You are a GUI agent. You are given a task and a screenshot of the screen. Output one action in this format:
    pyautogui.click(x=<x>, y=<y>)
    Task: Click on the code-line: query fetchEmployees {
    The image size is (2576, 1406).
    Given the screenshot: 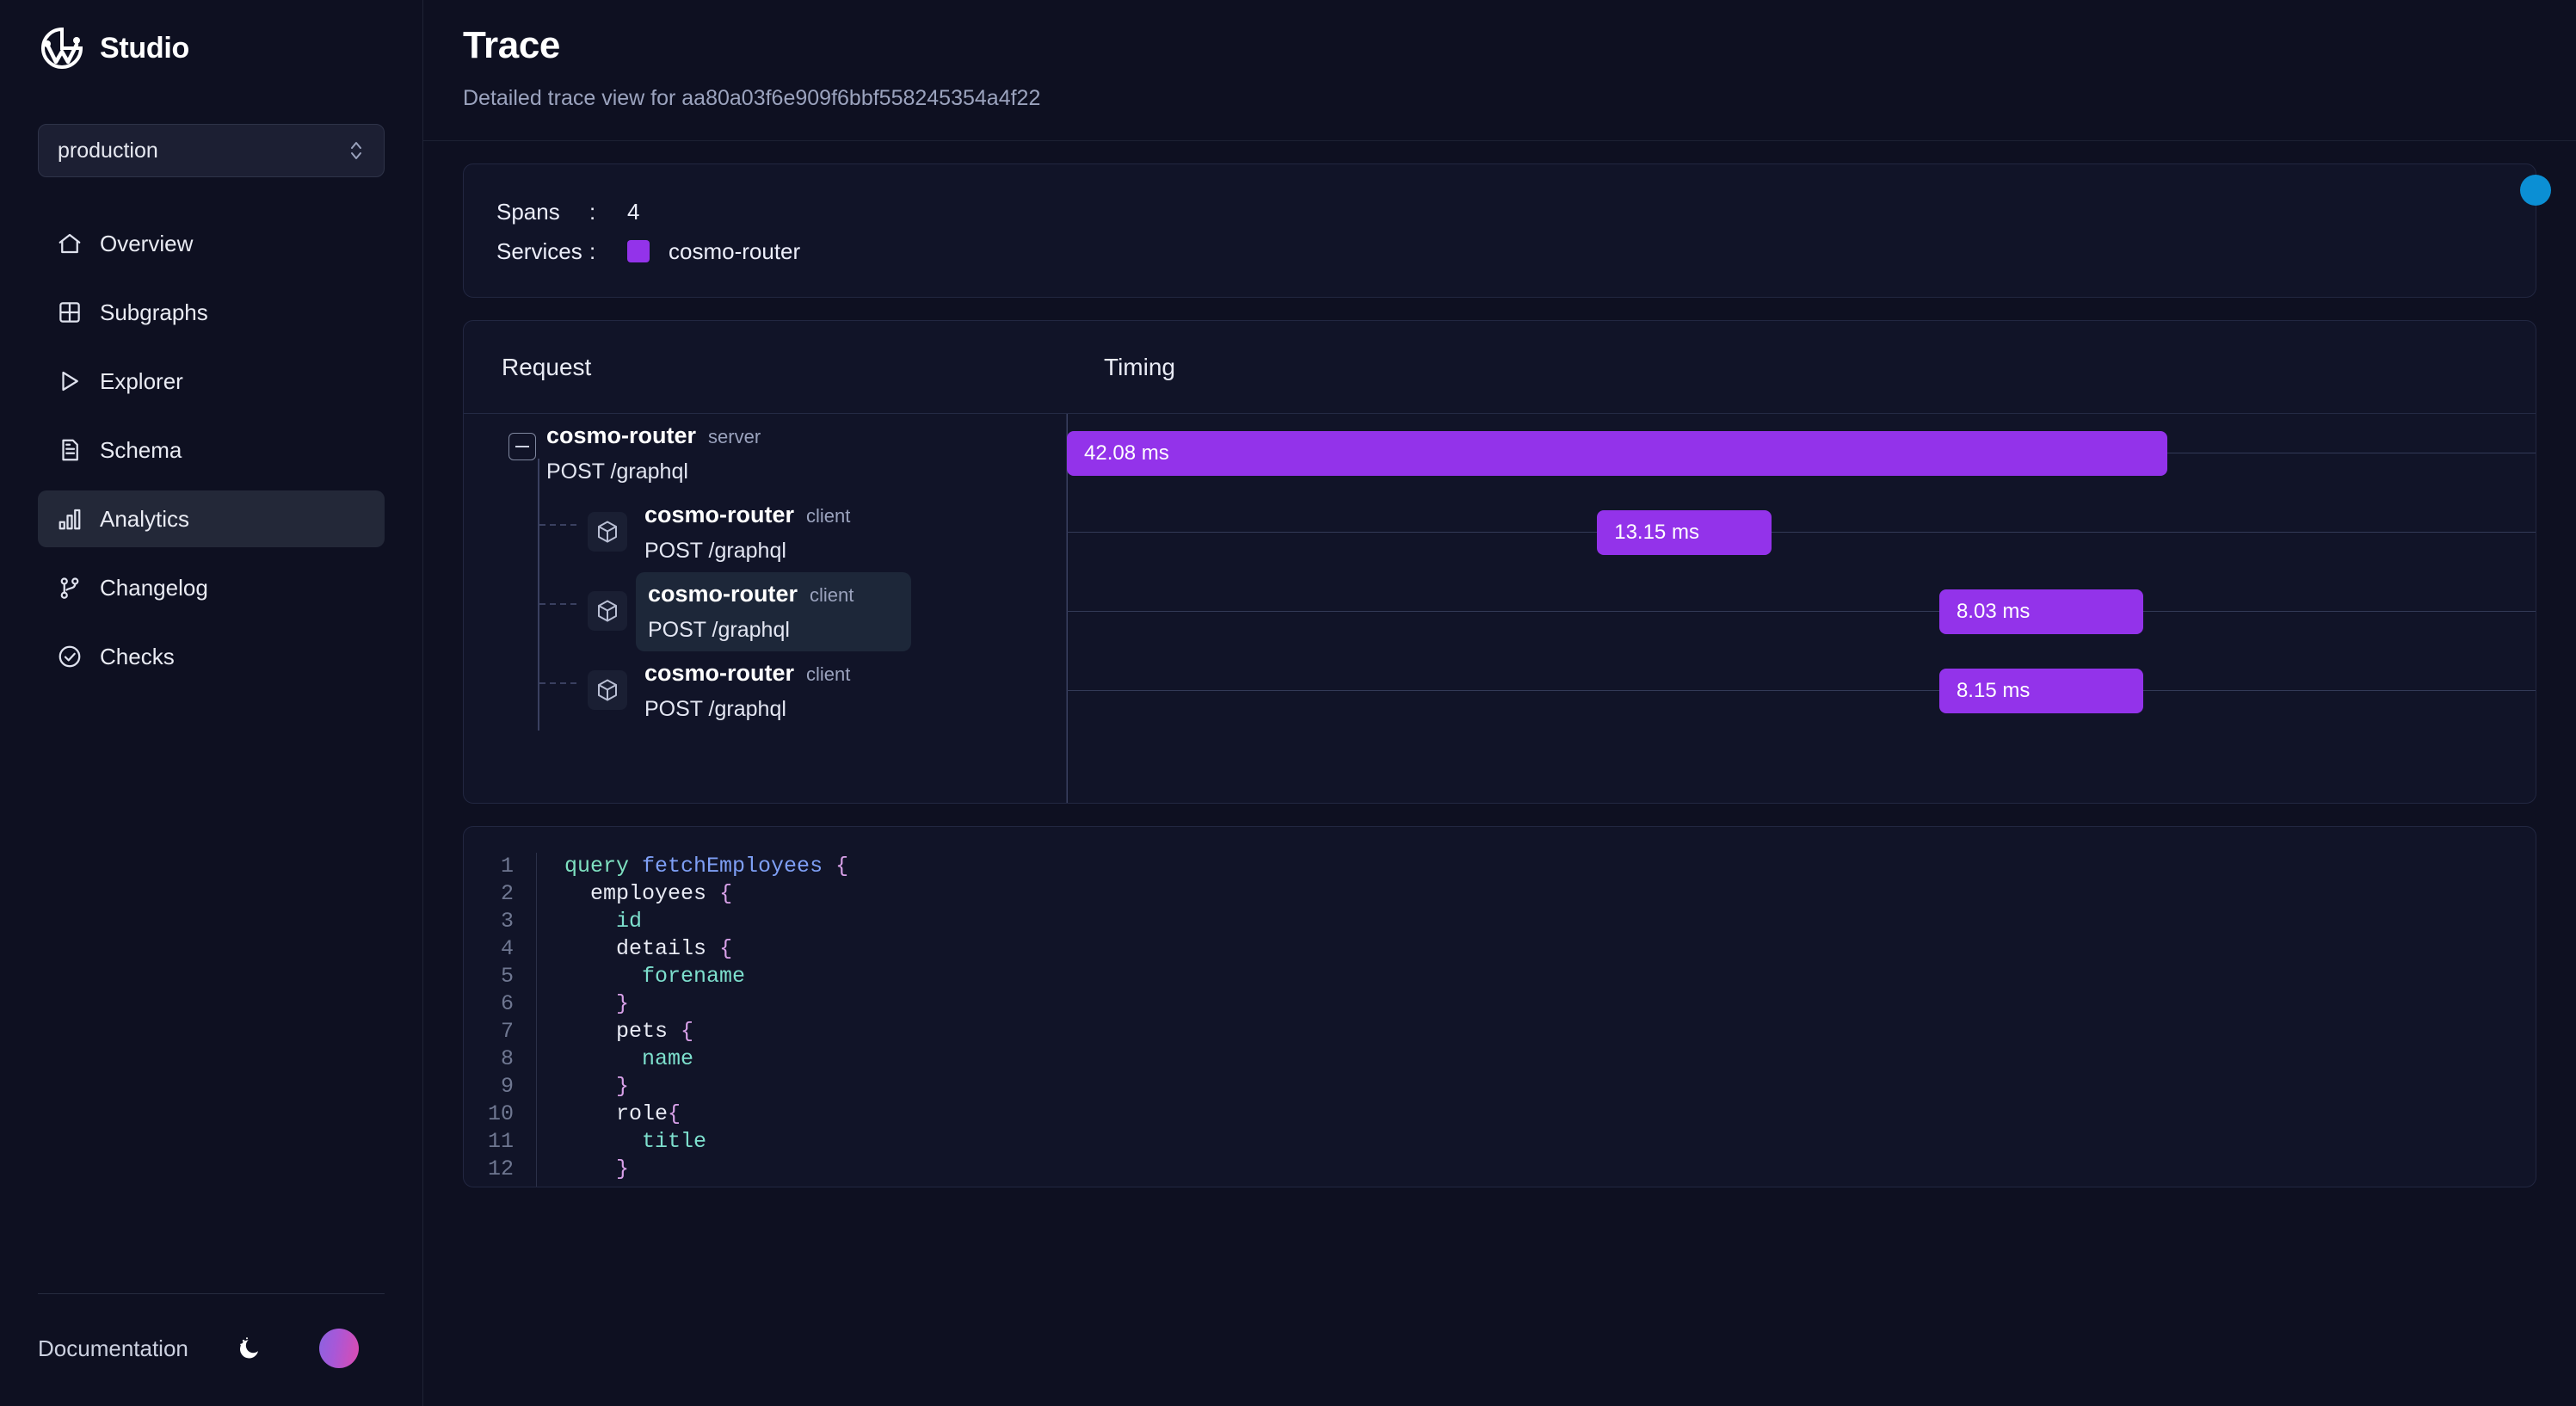 What is the action you would take?
    pyautogui.click(x=707, y=866)
    